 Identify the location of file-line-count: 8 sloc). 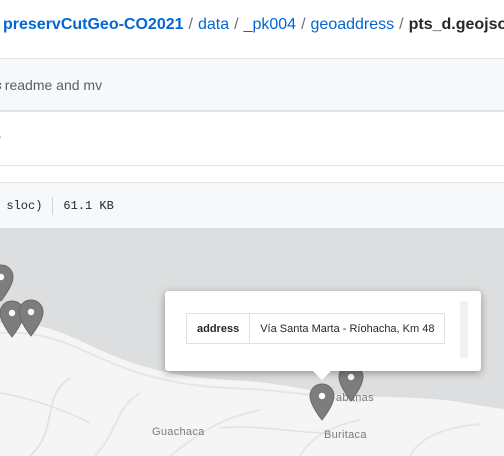
(21, 205).